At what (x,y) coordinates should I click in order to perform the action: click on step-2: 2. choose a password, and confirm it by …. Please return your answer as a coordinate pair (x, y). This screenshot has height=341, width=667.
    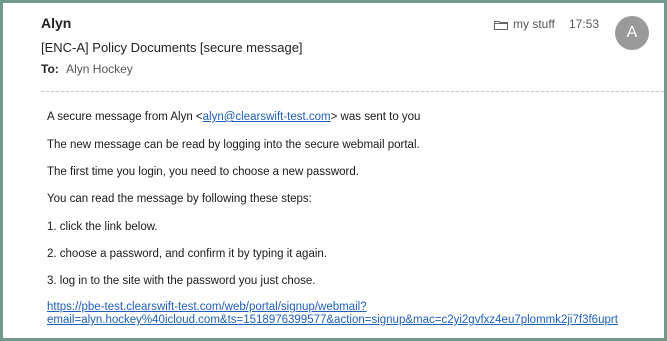
    Looking at the image, I should click on (187, 254).